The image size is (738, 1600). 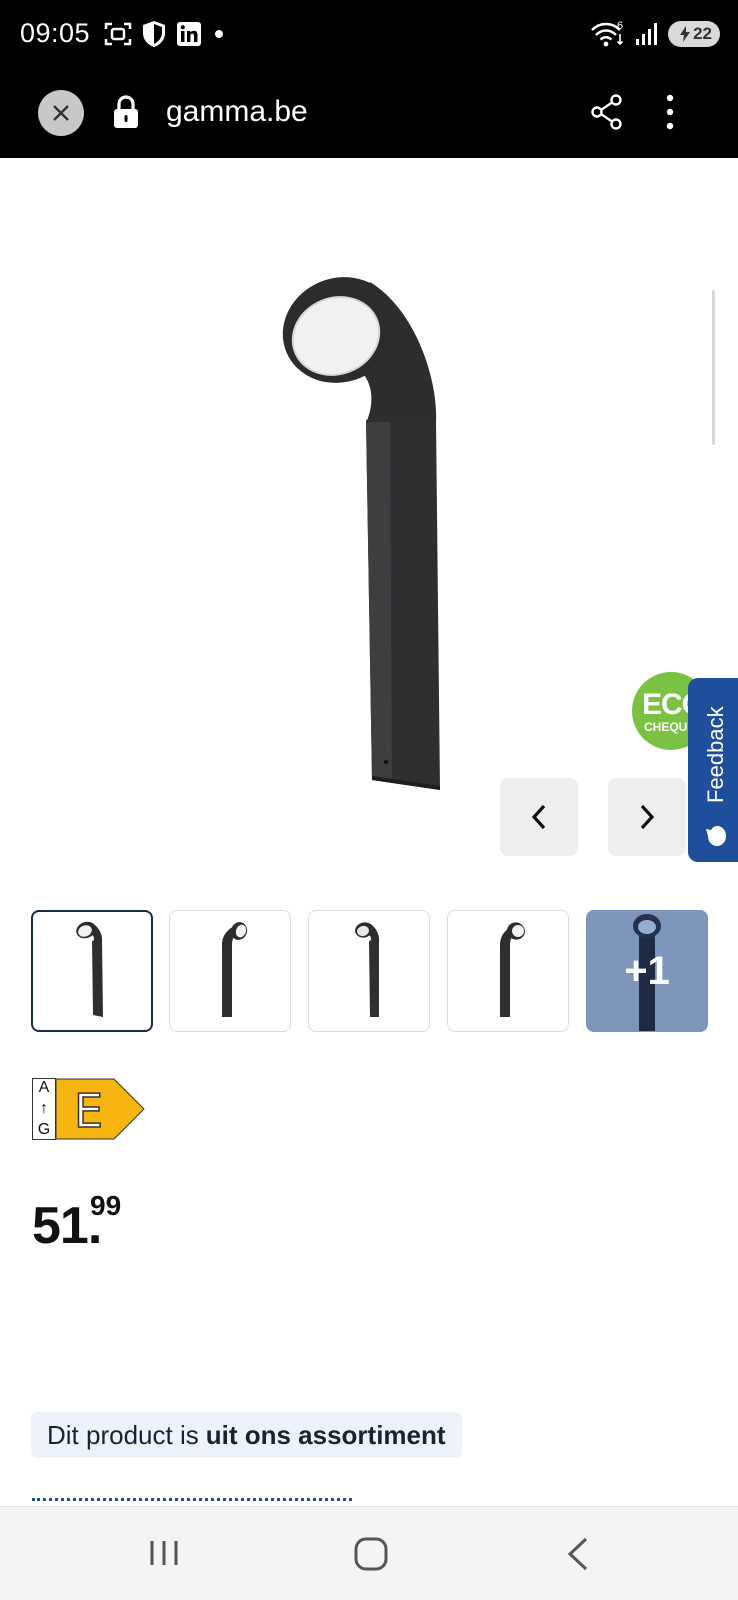 I want to click on status-bar: 09:05 6 22, so click(x=369, y=34).